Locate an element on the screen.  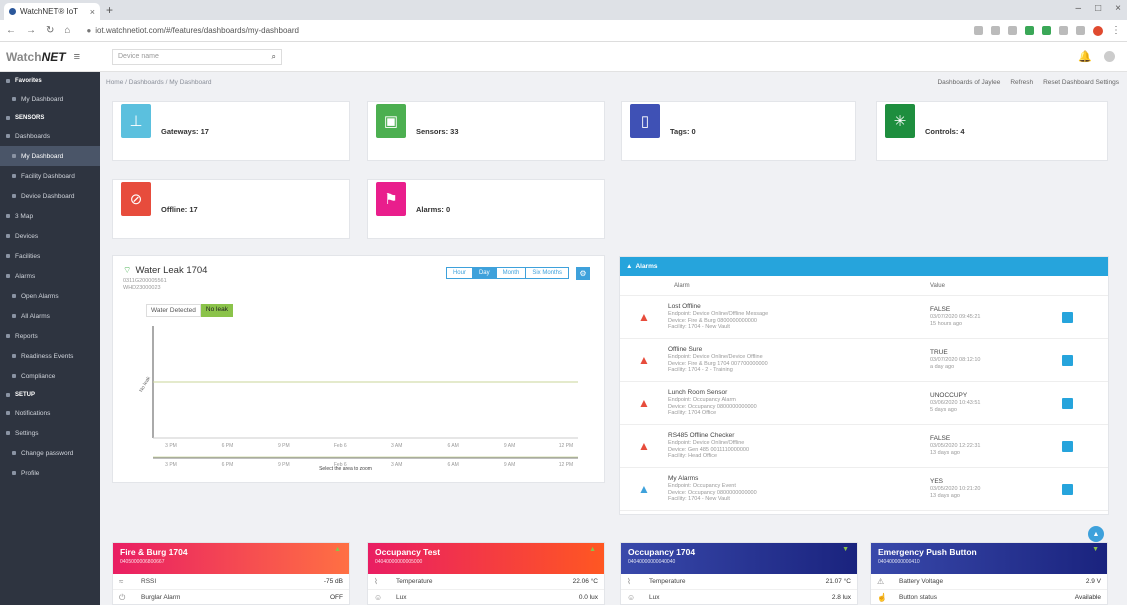
sidebar-item-label: SETUP is located at coordinates (25, 394).